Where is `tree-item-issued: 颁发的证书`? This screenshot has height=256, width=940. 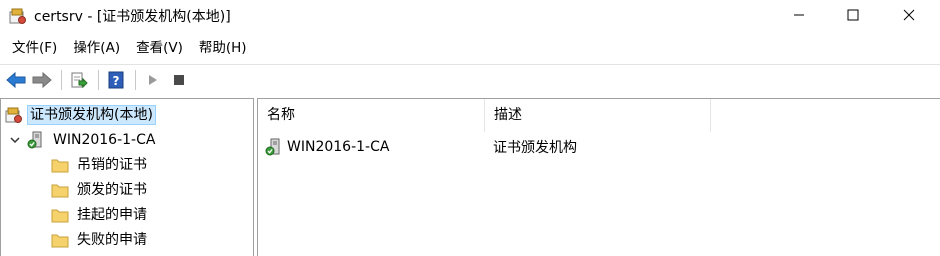
tree-item-issued: 颁发的证书 is located at coordinates (101, 190).